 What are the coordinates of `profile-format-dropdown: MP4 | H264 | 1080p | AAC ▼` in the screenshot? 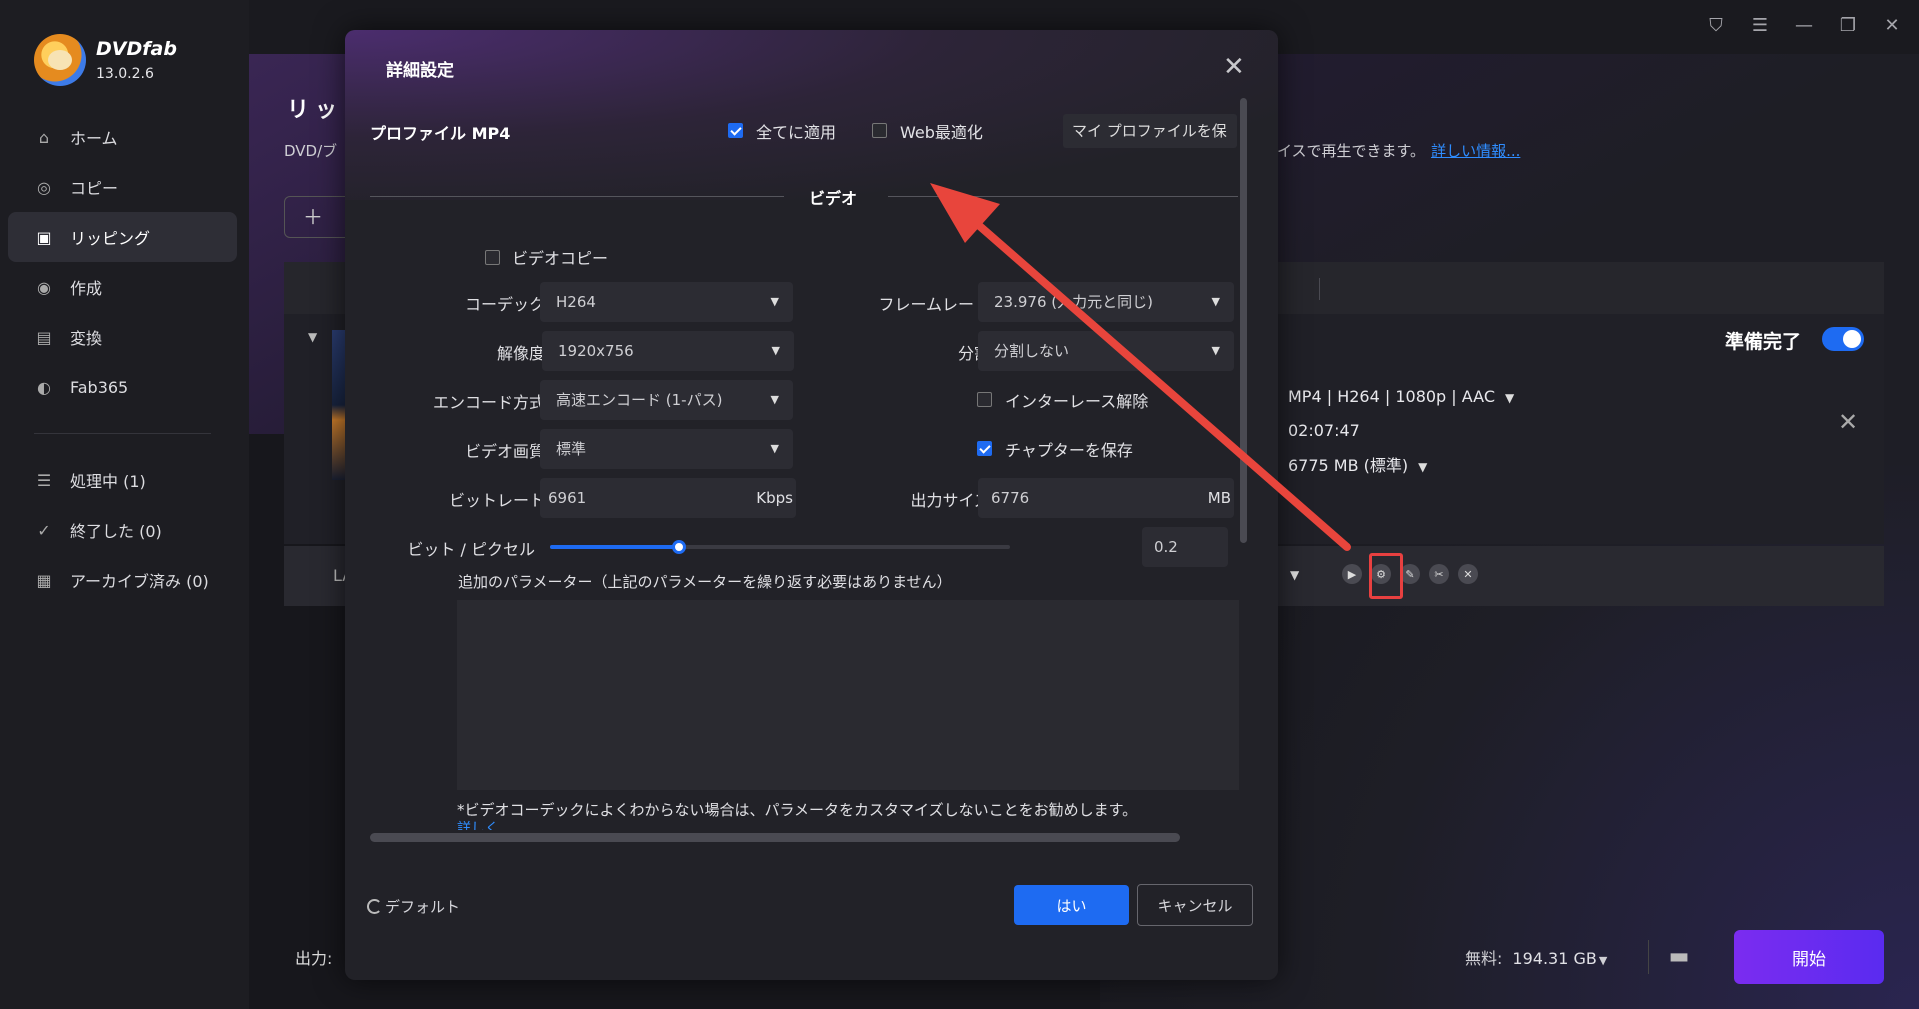 It's located at (1401, 396).